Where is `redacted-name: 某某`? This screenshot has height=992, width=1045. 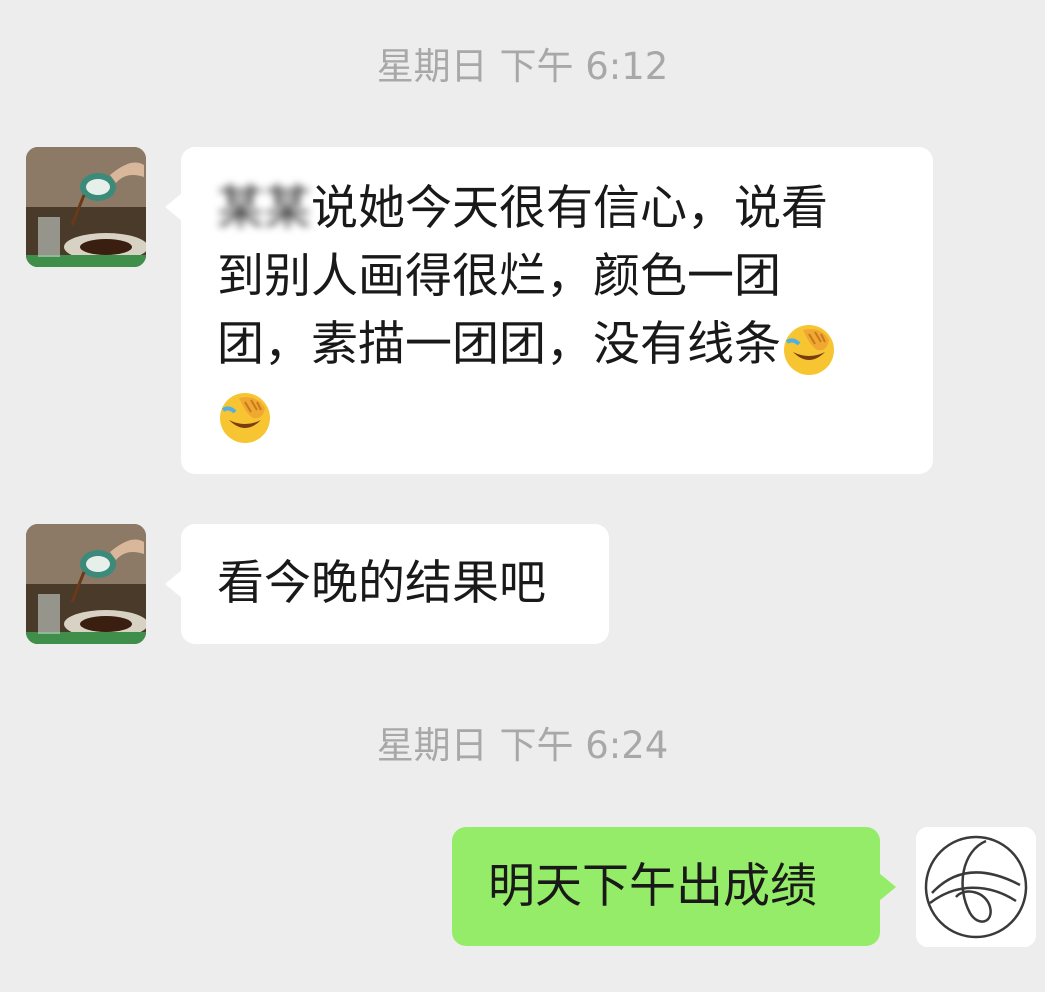
redacted-name: 某某 is located at coordinates (264, 208).